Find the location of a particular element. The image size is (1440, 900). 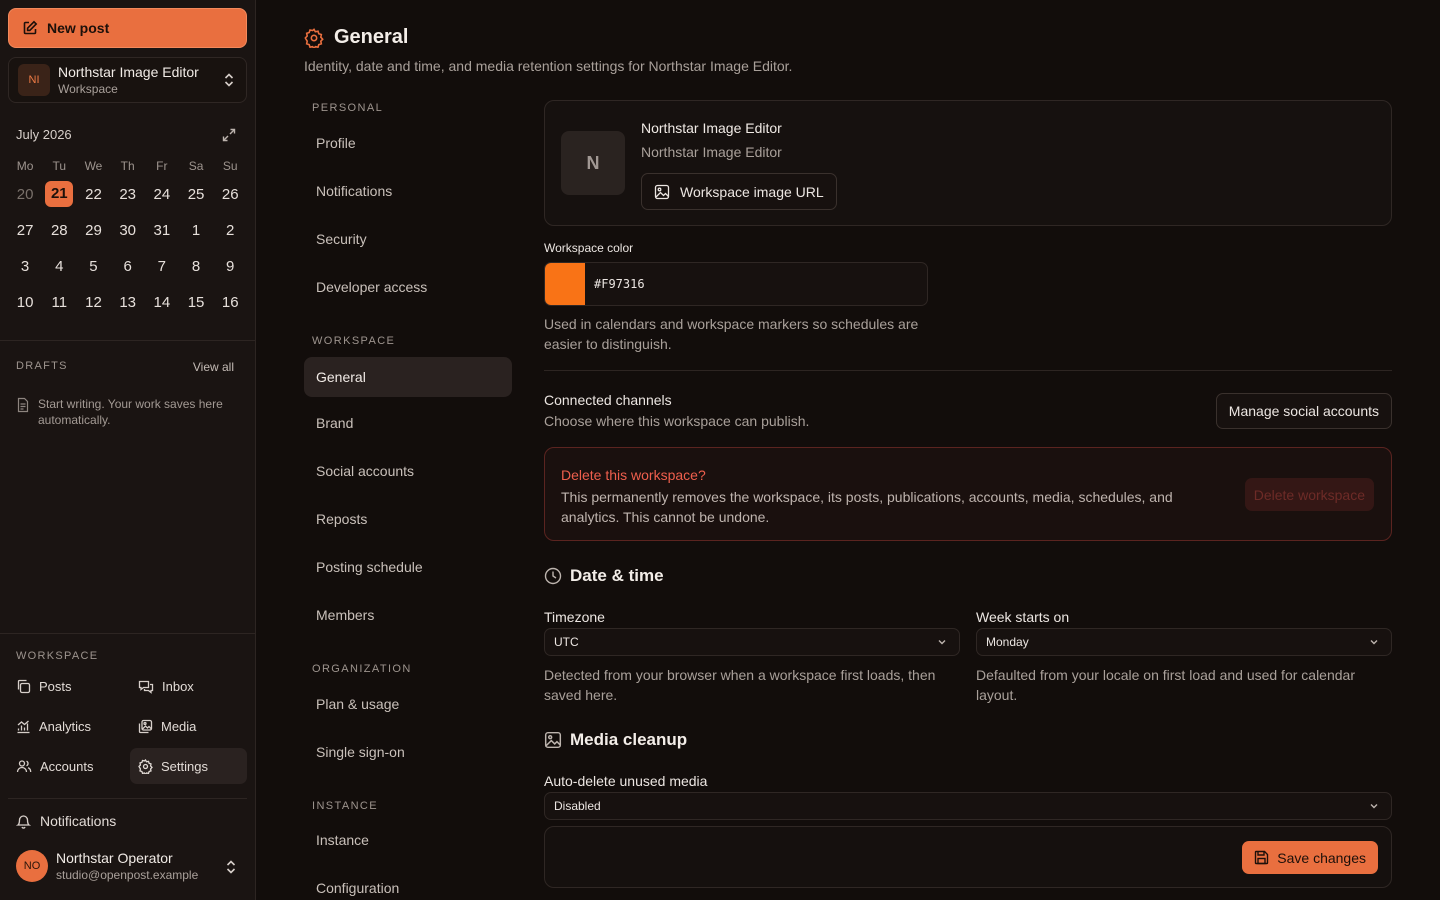

nav-inbox: Inbox is located at coordinates (188, 686).